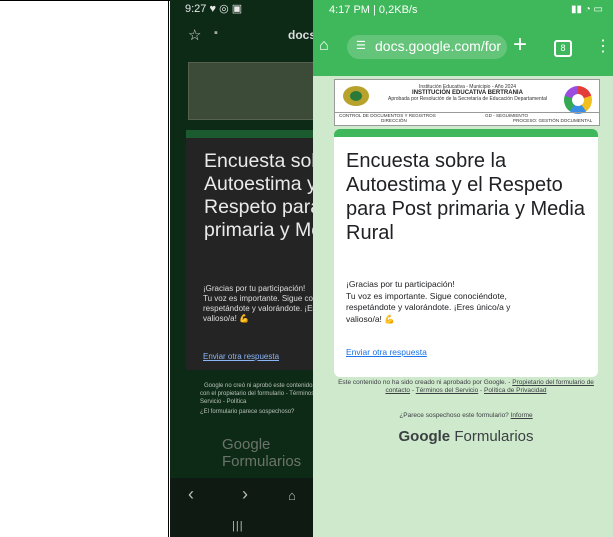  What do you see at coordinates (250, 35) in the screenshot?
I see `left-url-bar: ☆ ▪ docs` at bounding box center [250, 35].